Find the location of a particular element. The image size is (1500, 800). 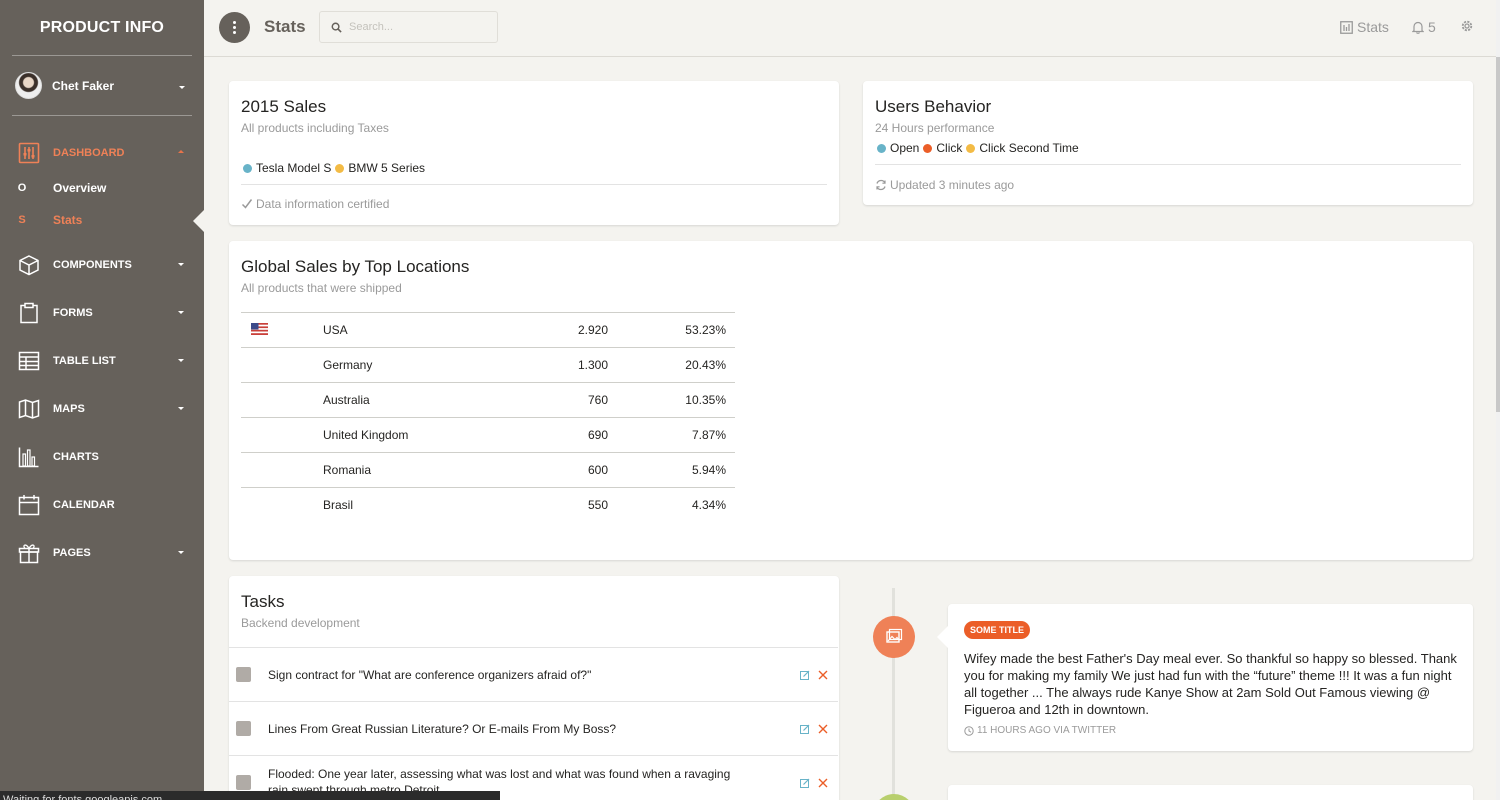

panel-icon is located at coordinates (1346, 27).